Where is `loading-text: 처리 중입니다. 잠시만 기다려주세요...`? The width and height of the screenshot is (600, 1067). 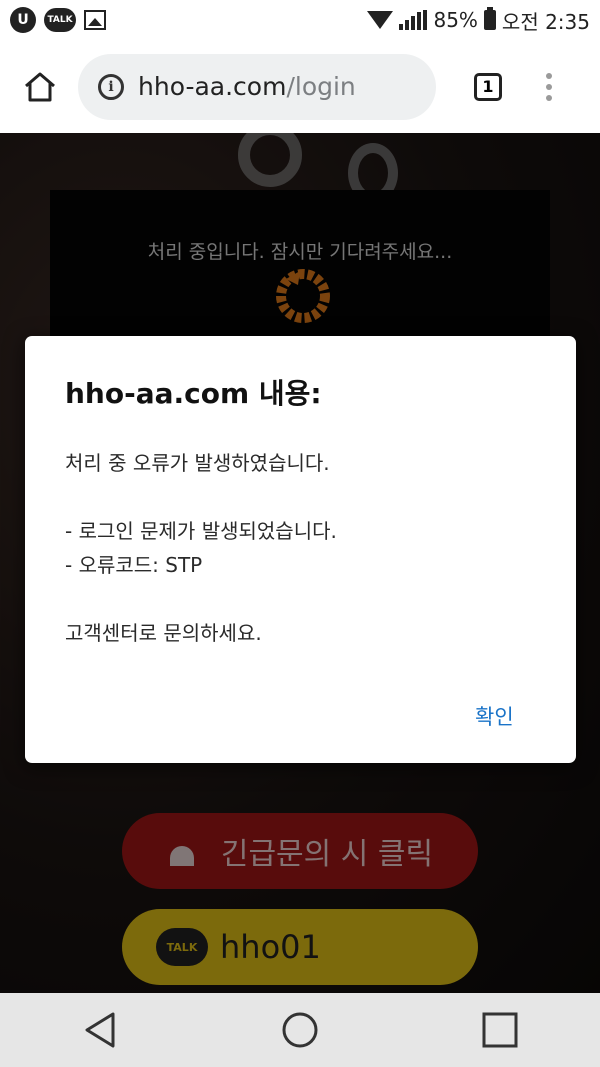 loading-text: 처리 중입니다. 잠시만 기다려주세요... is located at coordinates (300, 252).